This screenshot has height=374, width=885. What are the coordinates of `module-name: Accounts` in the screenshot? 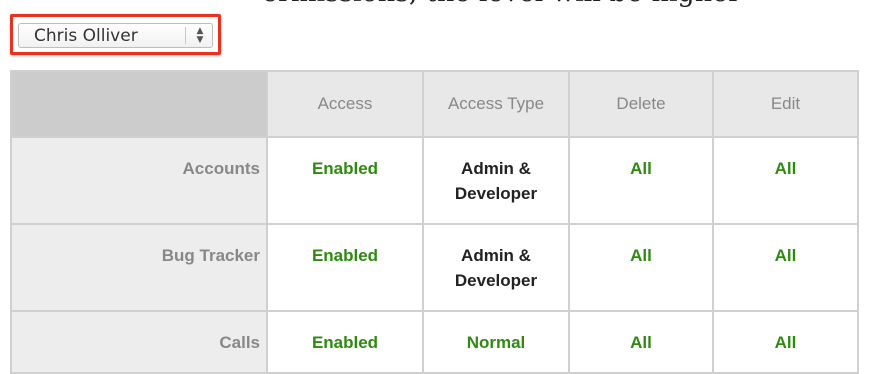 It's located at (139, 180).